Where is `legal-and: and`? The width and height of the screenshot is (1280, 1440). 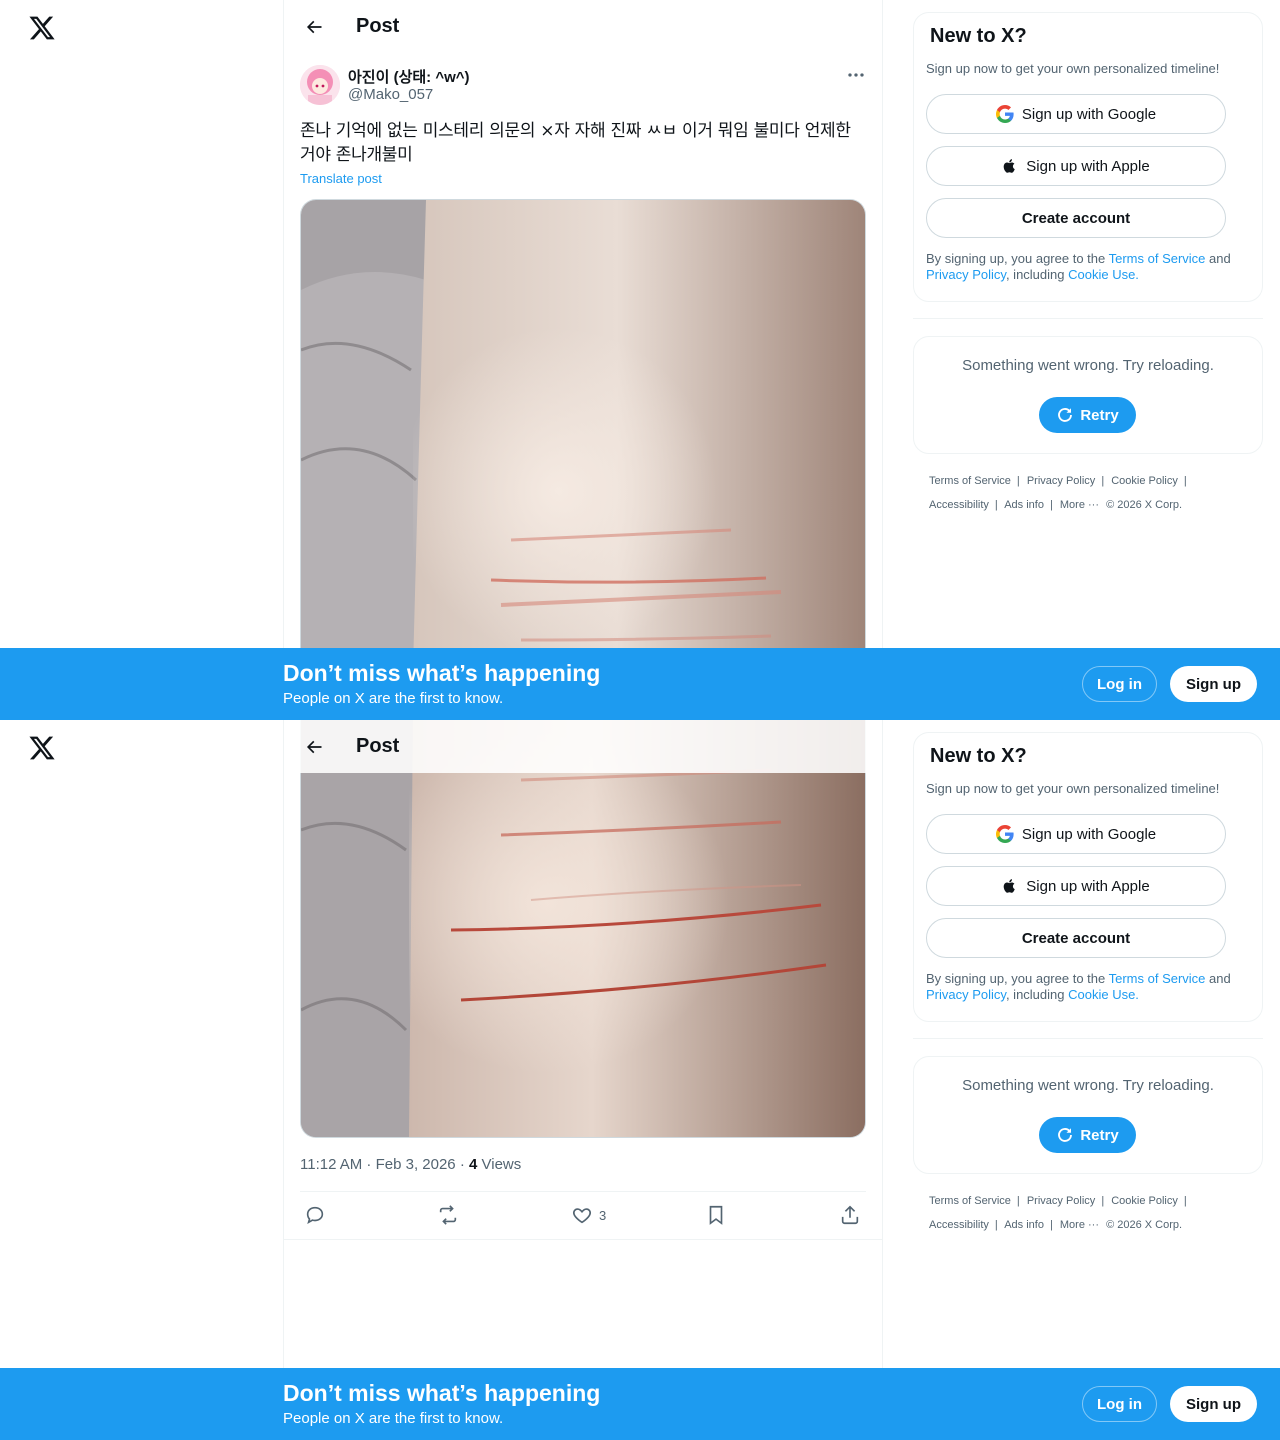 legal-and: and is located at coordinates (1218, 978).